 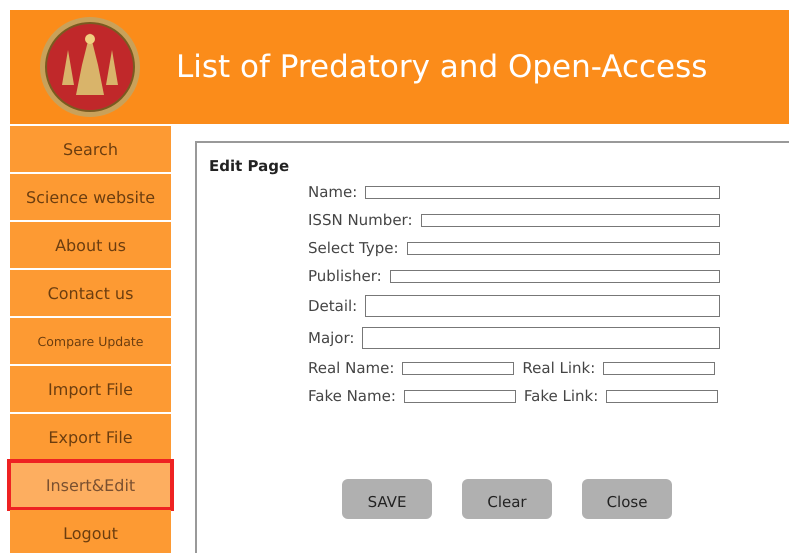 What do you see at coordinates (90, 245) in the screenshot?
I see `sidebar-item: About us` at bounding box center [90, 245].